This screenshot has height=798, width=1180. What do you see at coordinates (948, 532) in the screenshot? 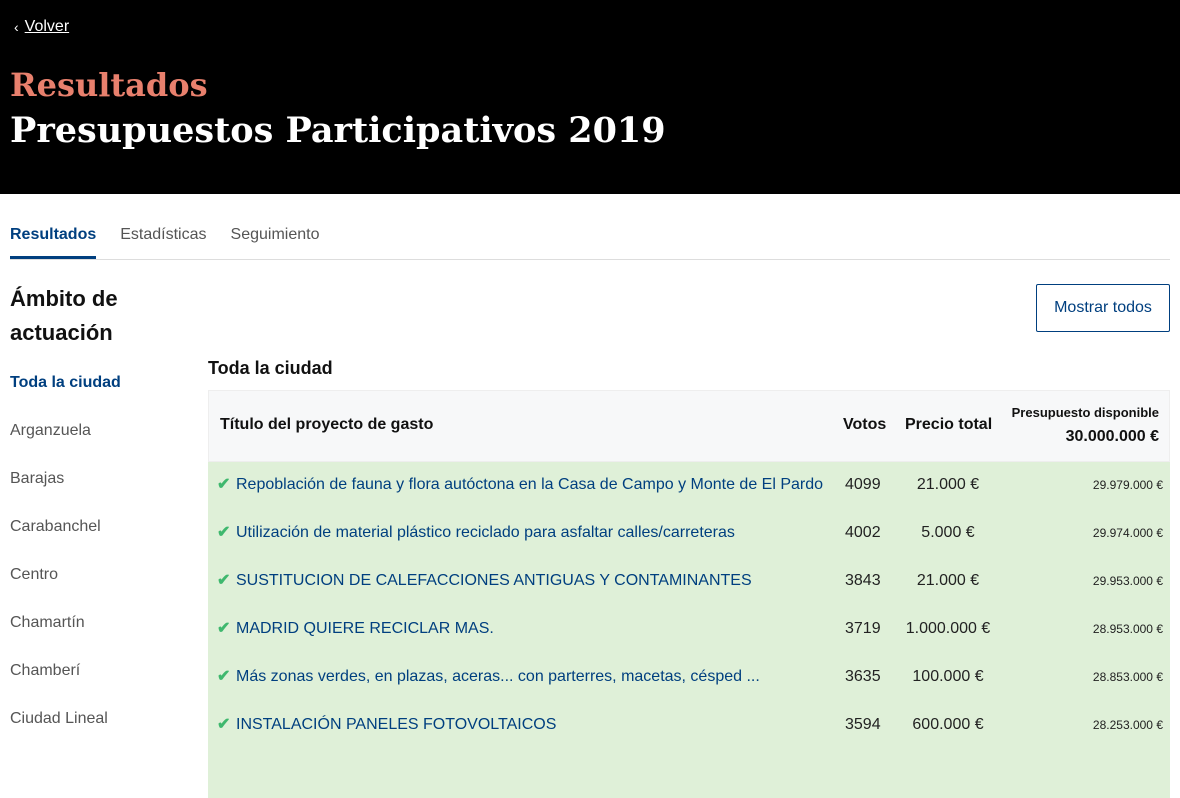
I see `price-cell: 5.000 €` at bounding box center [948, 532].